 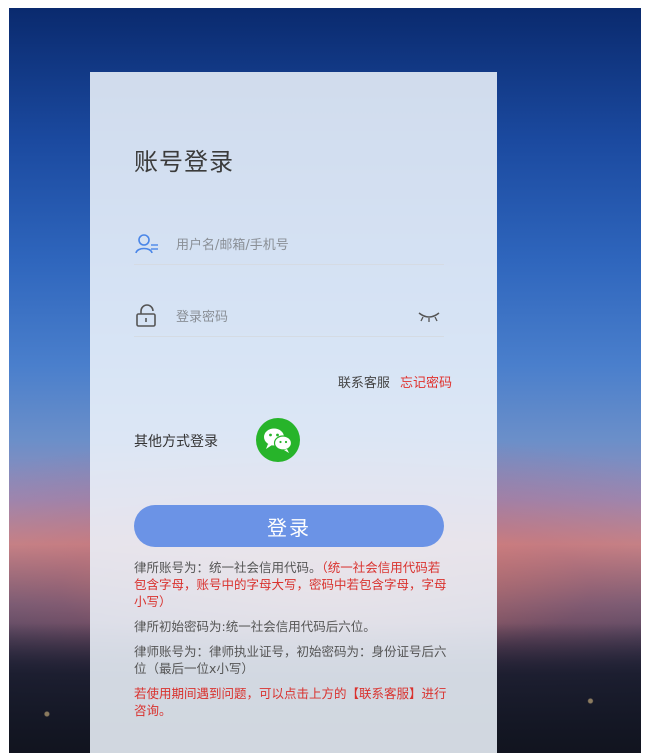 I want to click on note-firm-password: 律所初始密码为:统一社会信用代码后六位。, so click(x=255, y=626).